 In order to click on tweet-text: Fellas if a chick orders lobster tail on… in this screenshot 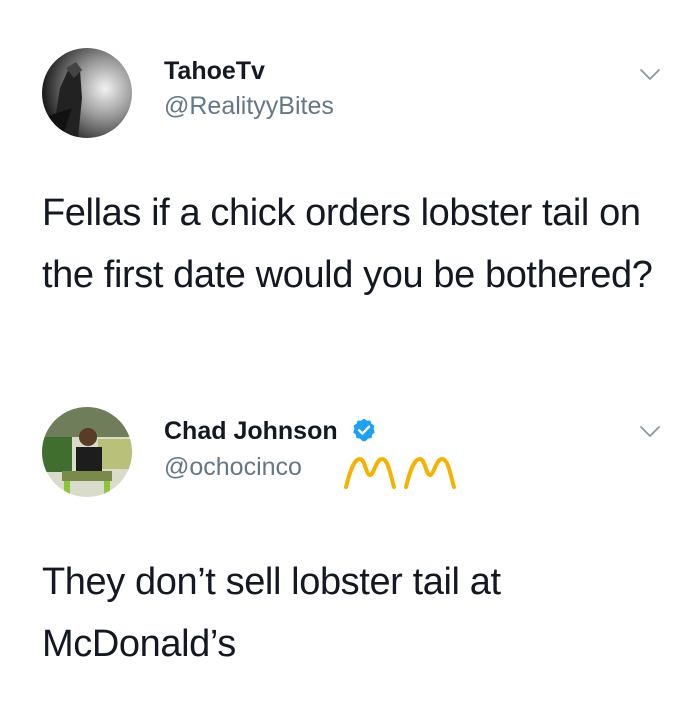, I will do `click(347, 244)`.